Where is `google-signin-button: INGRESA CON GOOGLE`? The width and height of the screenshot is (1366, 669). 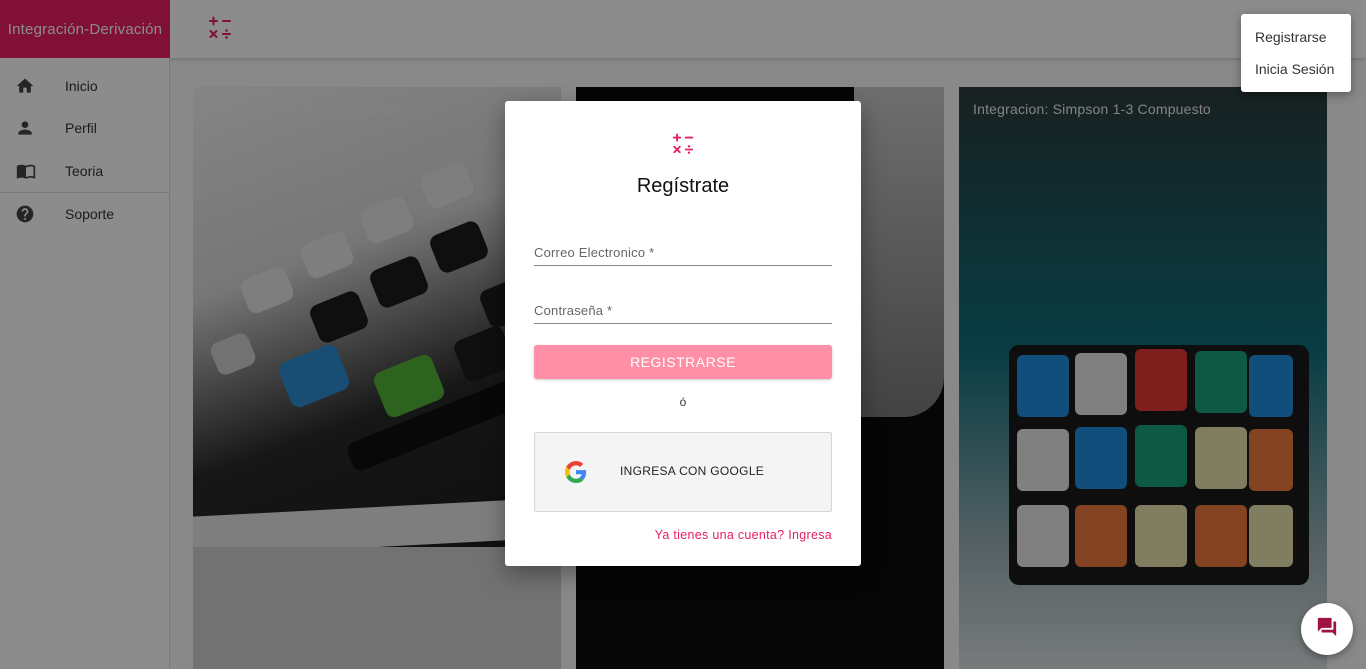 google-signin-button: INGRESA CON GOOGLE is located at coordinates (683, 472).